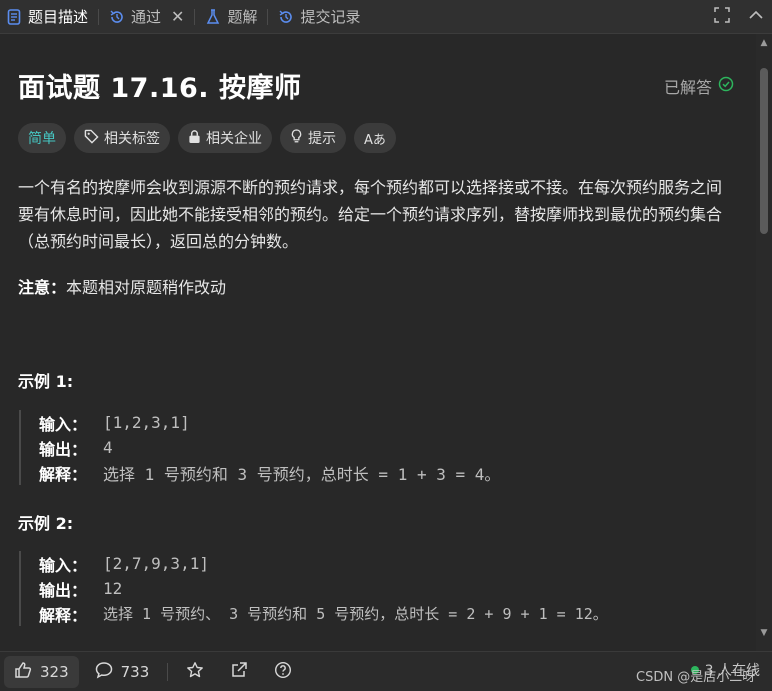 This screenshot has height=691, width=772. Describe the element at coordinates (46, 381) in the screenshot. I see `example-title: 示例 1:` at that location.